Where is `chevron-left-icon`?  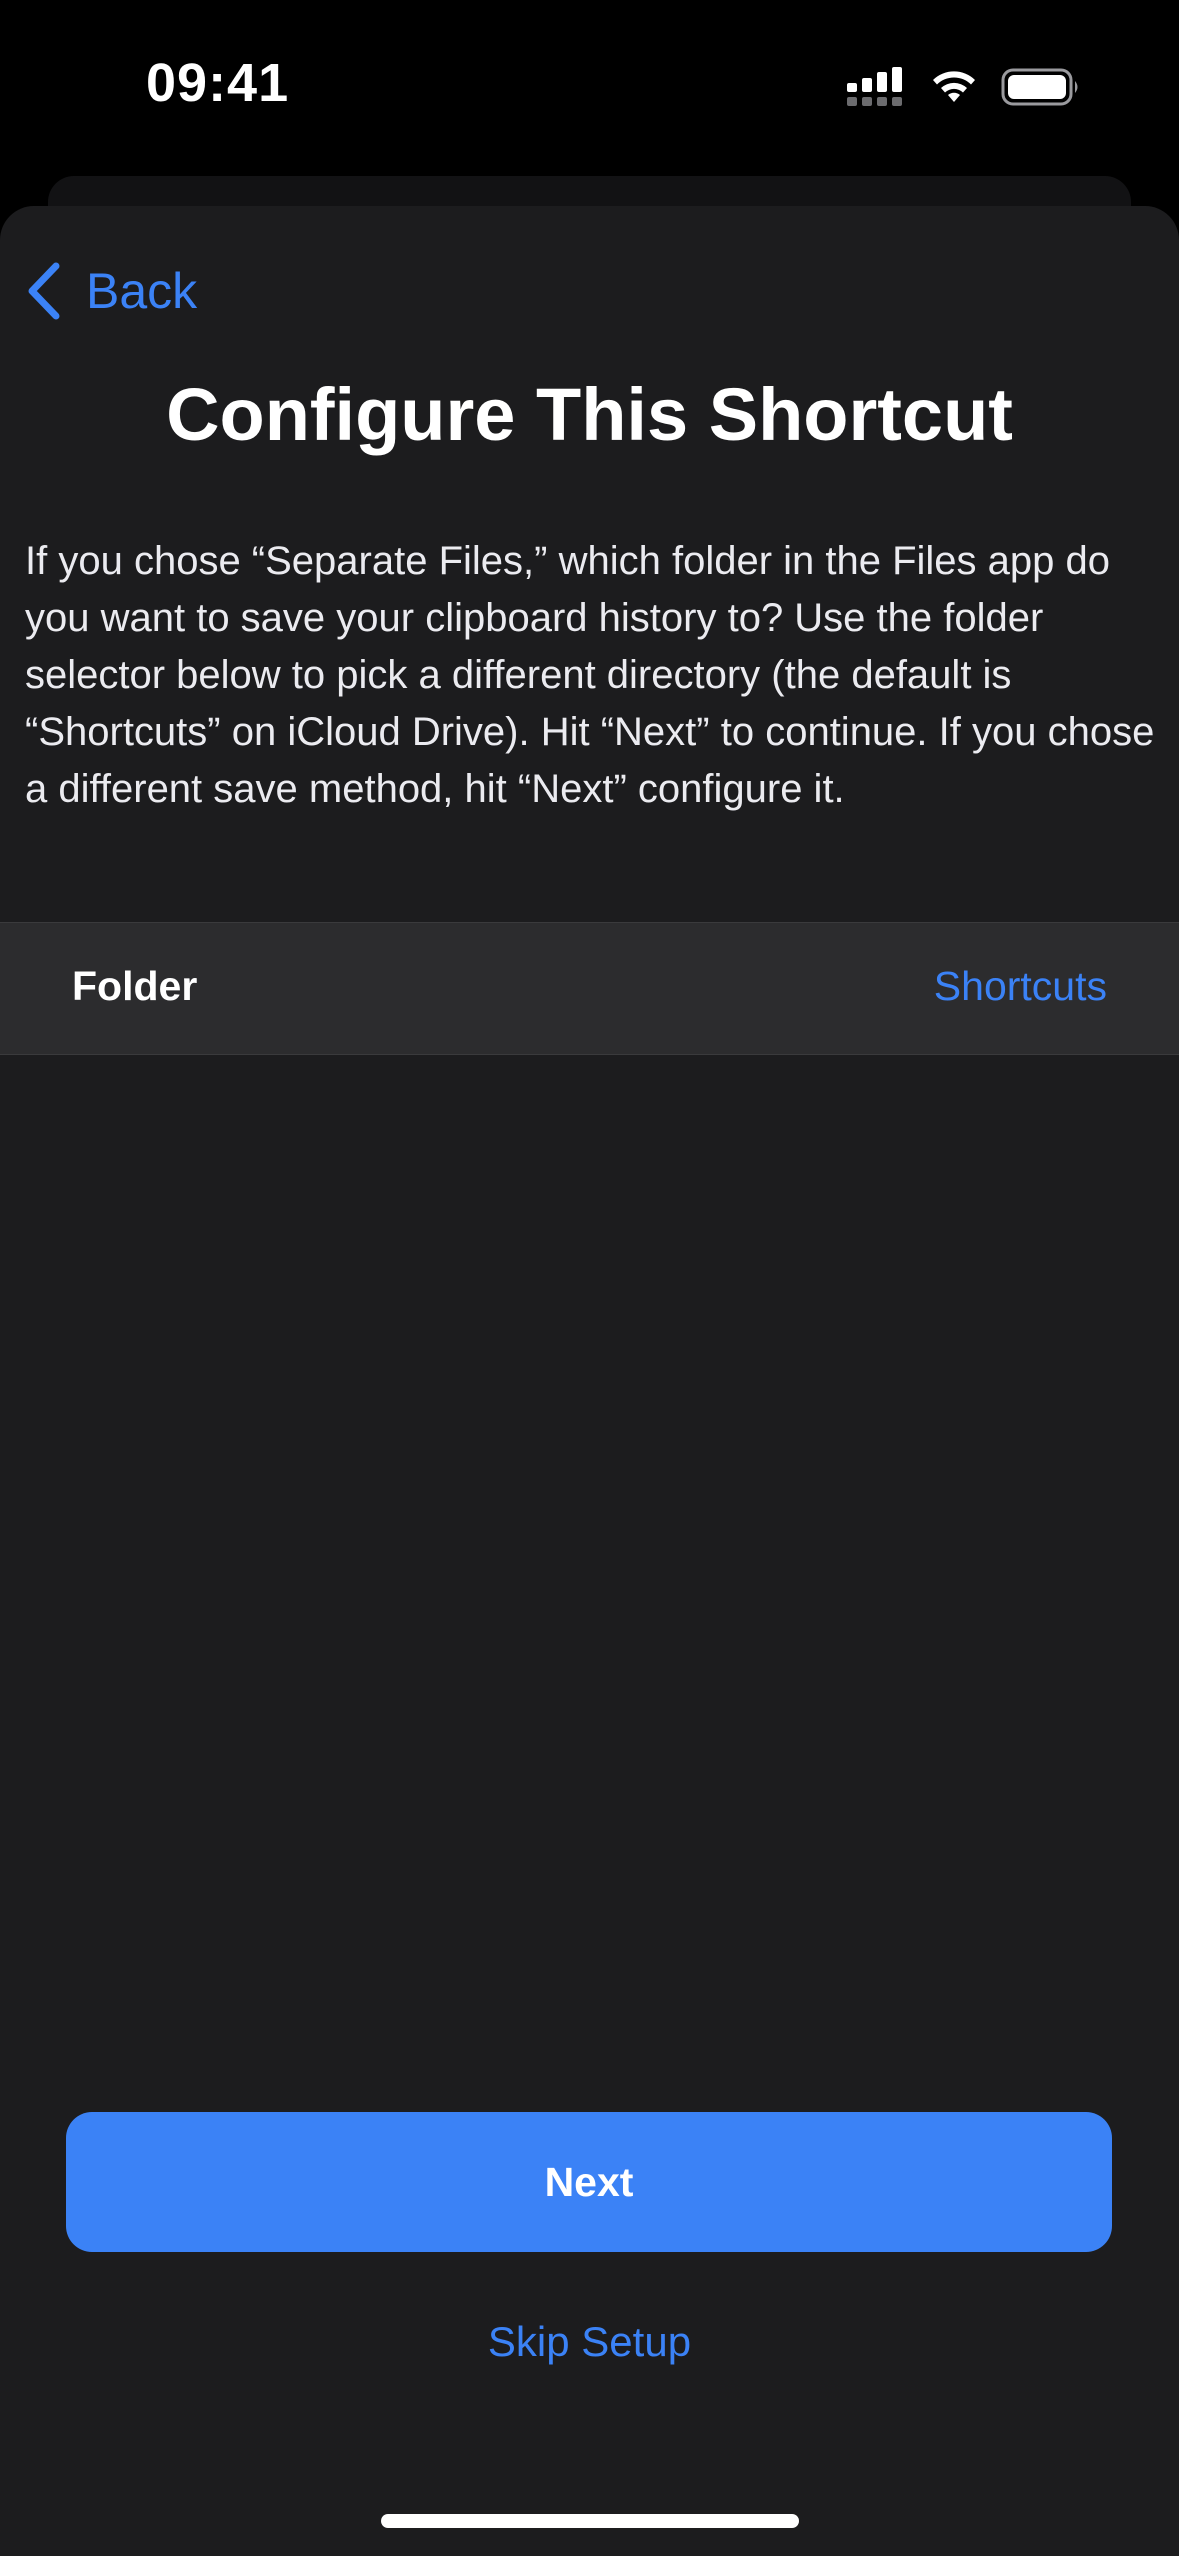
chevron-left-icon is located at coordinates (44, 291).